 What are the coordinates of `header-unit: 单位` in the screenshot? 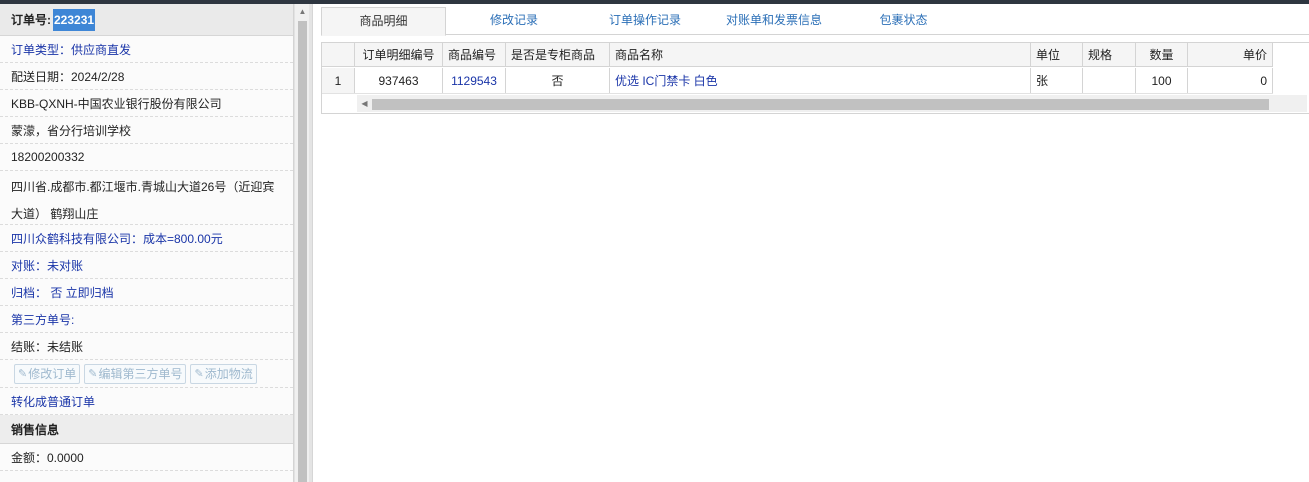 It's located at (1057, 54).